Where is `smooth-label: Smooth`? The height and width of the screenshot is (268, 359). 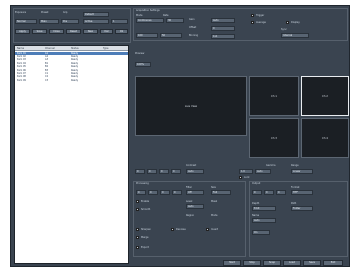
smooth-label: Smooth is located at coordinates (146, 209).